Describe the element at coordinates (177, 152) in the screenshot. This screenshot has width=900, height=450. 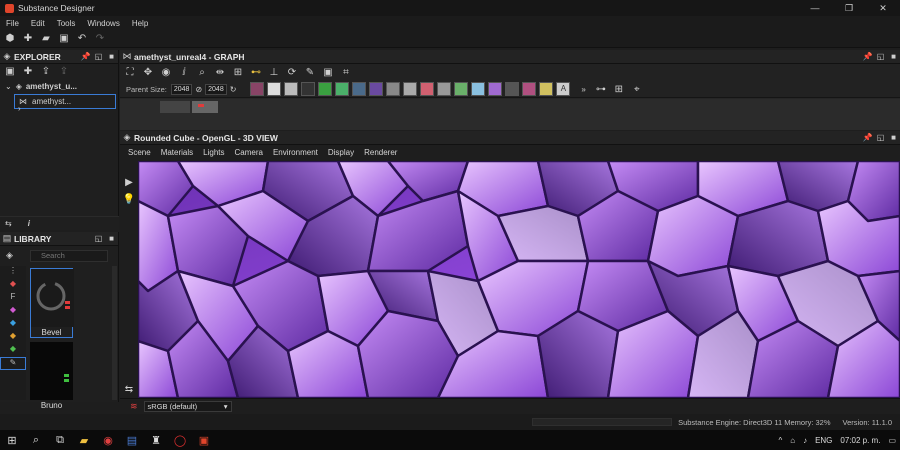
I see `menu-materials: Materials` at that location.